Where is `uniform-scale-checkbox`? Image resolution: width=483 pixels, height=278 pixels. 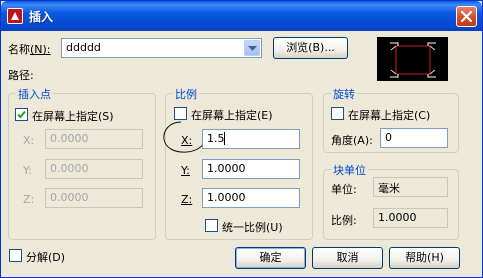 uniform-scale-checkbox is located at coordinates (211, 225).